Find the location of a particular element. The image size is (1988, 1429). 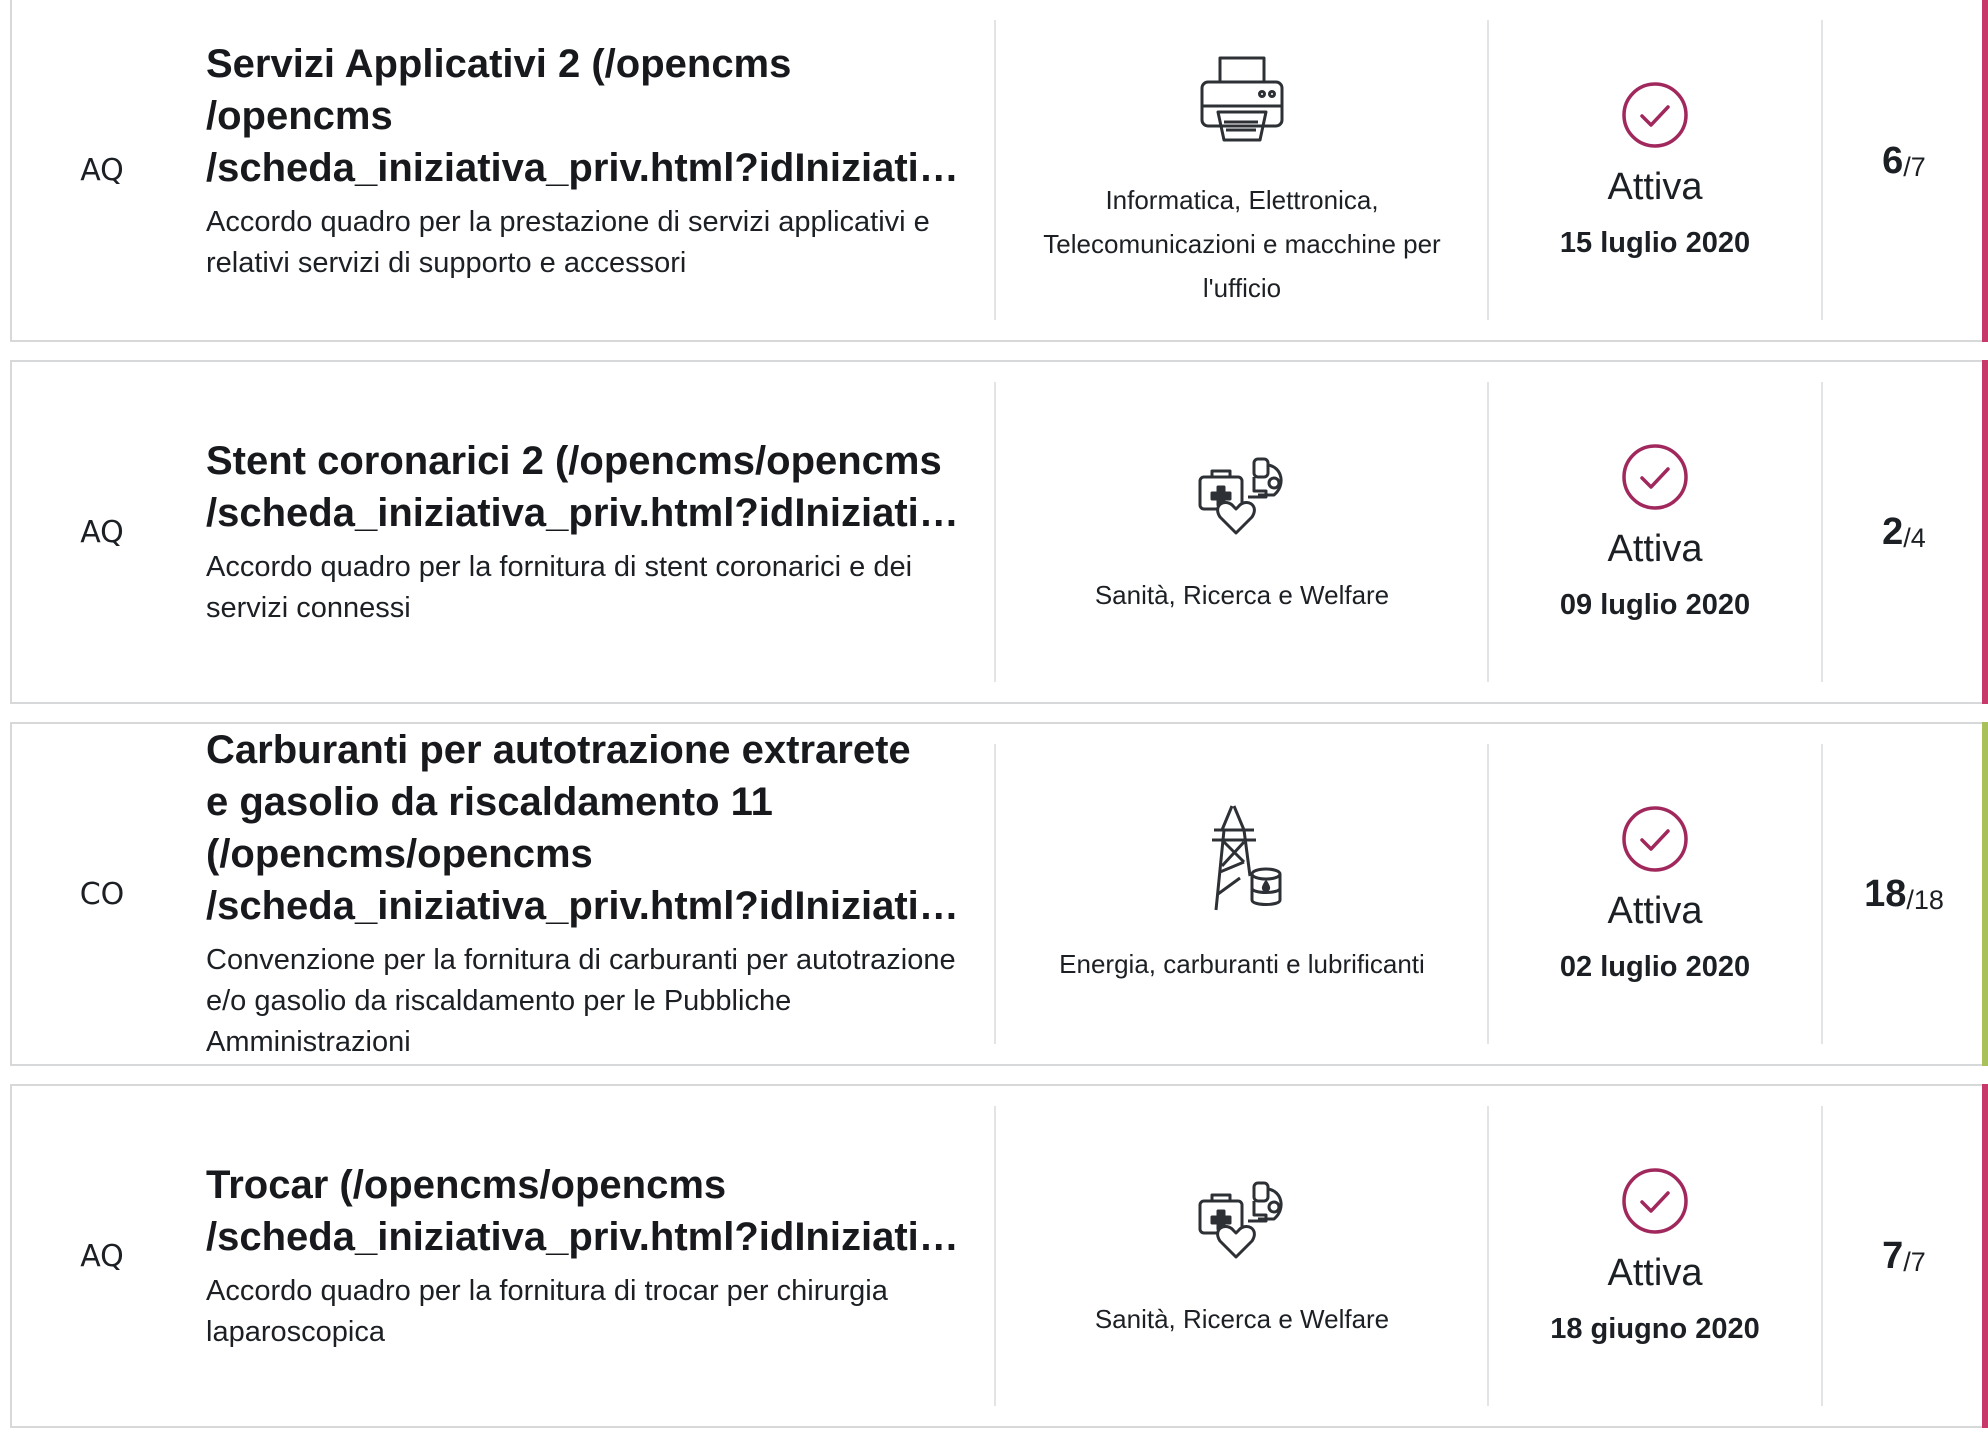

energy-pylon-icon is located at coordinates (1247, 858).